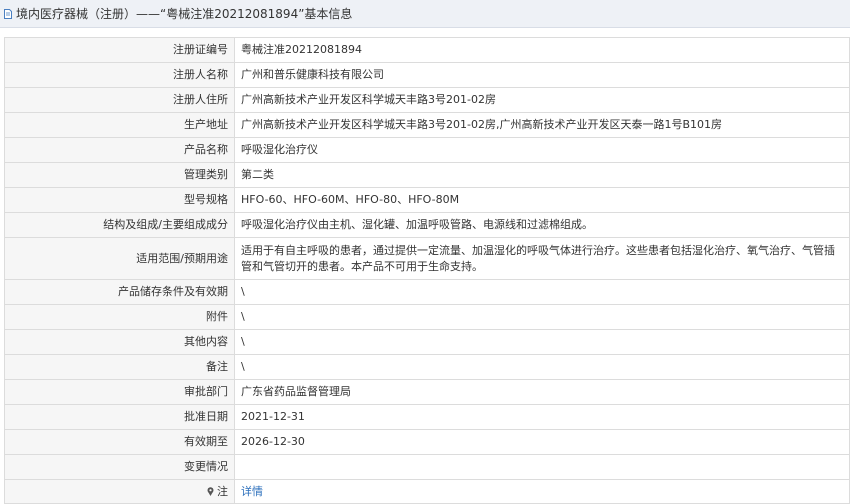 This screenshot has width=850, height=504. I want to click on table-row: 有效期至 2026-12-30, so click(427, 442).